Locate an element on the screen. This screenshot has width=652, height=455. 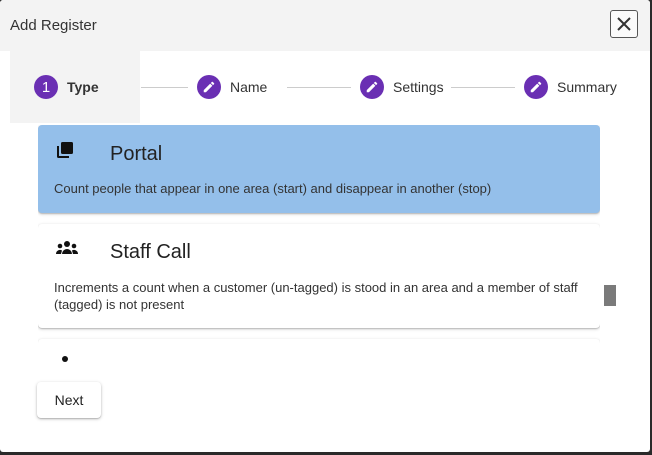
card-title: Staff Call is located at coordinates (150, 252).